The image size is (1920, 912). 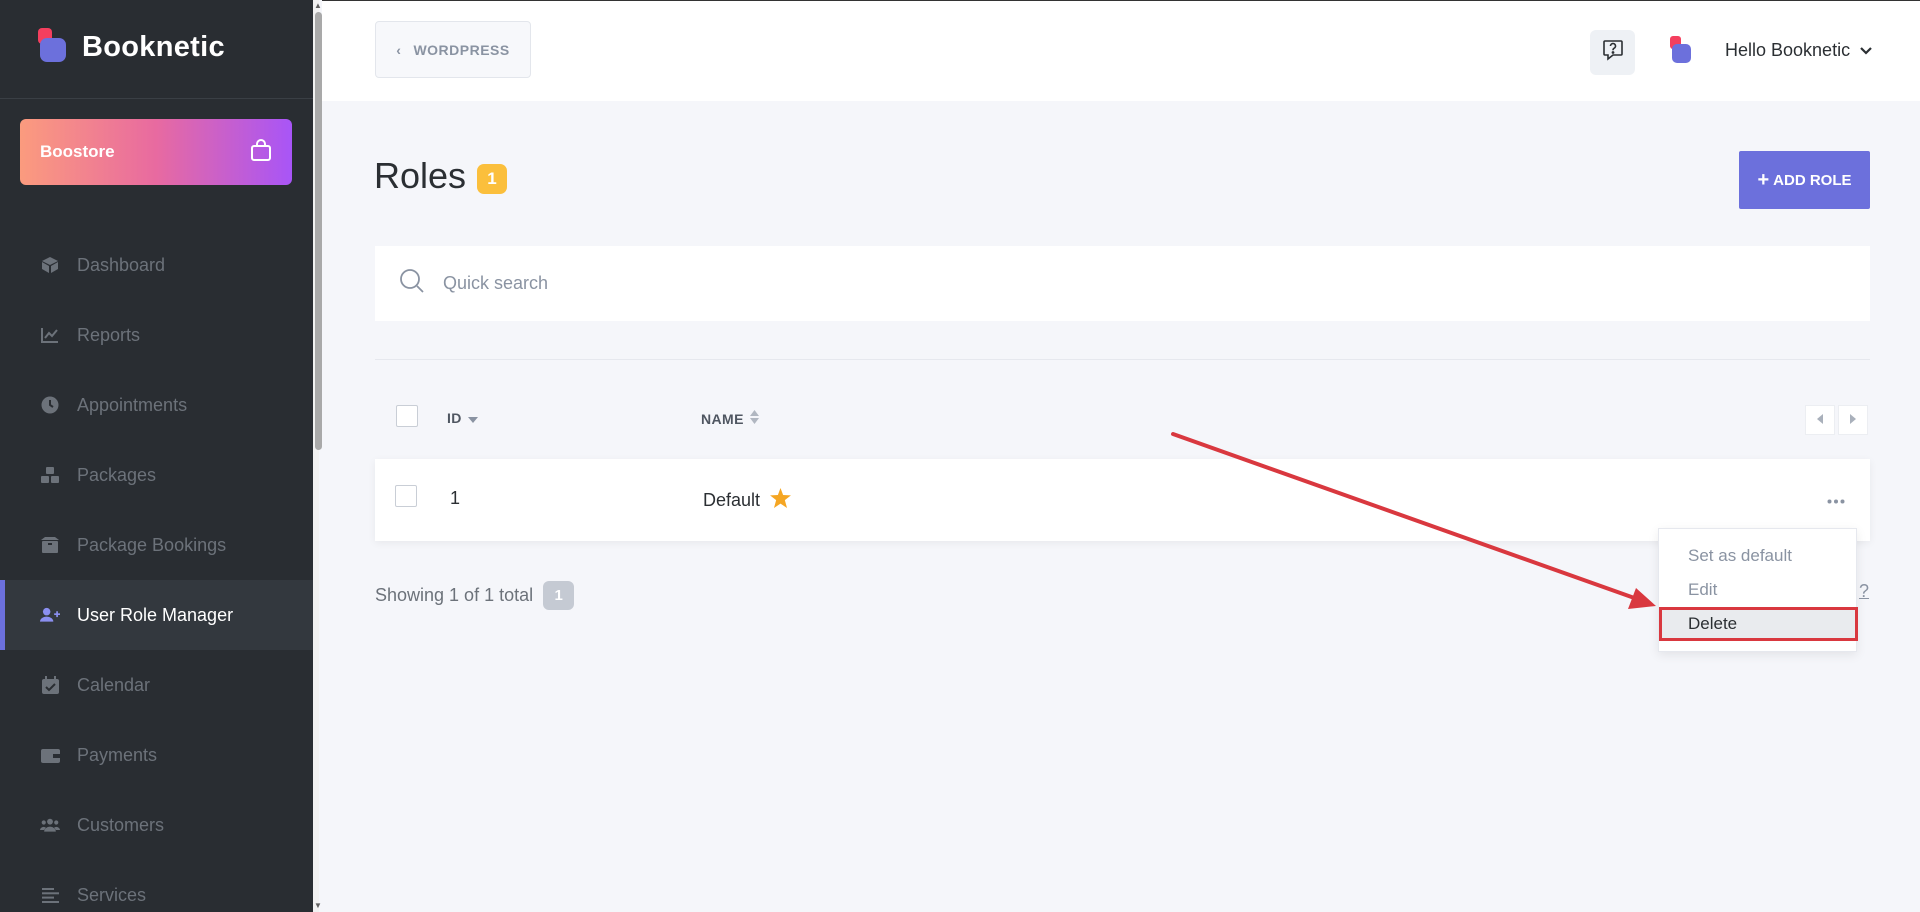 What do you see at coordinates (412, 283) in the screenshot?
I see `search-icon` at bounding box center [412, 283].